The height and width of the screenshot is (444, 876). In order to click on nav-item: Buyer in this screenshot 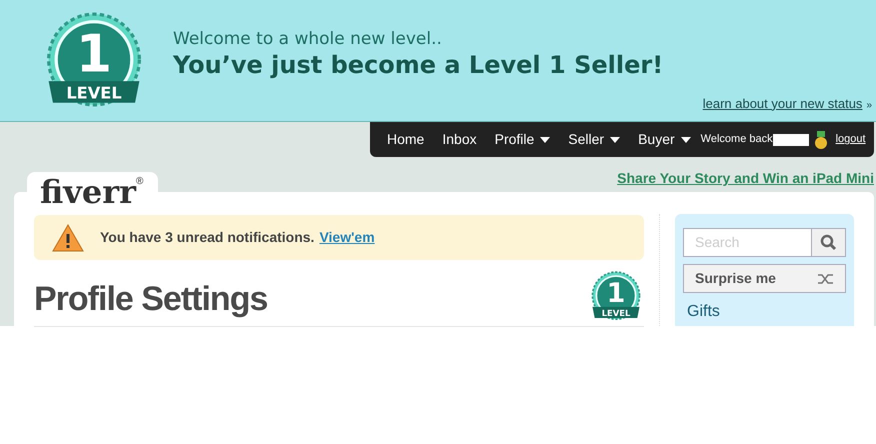, I will do `click(664, 139)`.